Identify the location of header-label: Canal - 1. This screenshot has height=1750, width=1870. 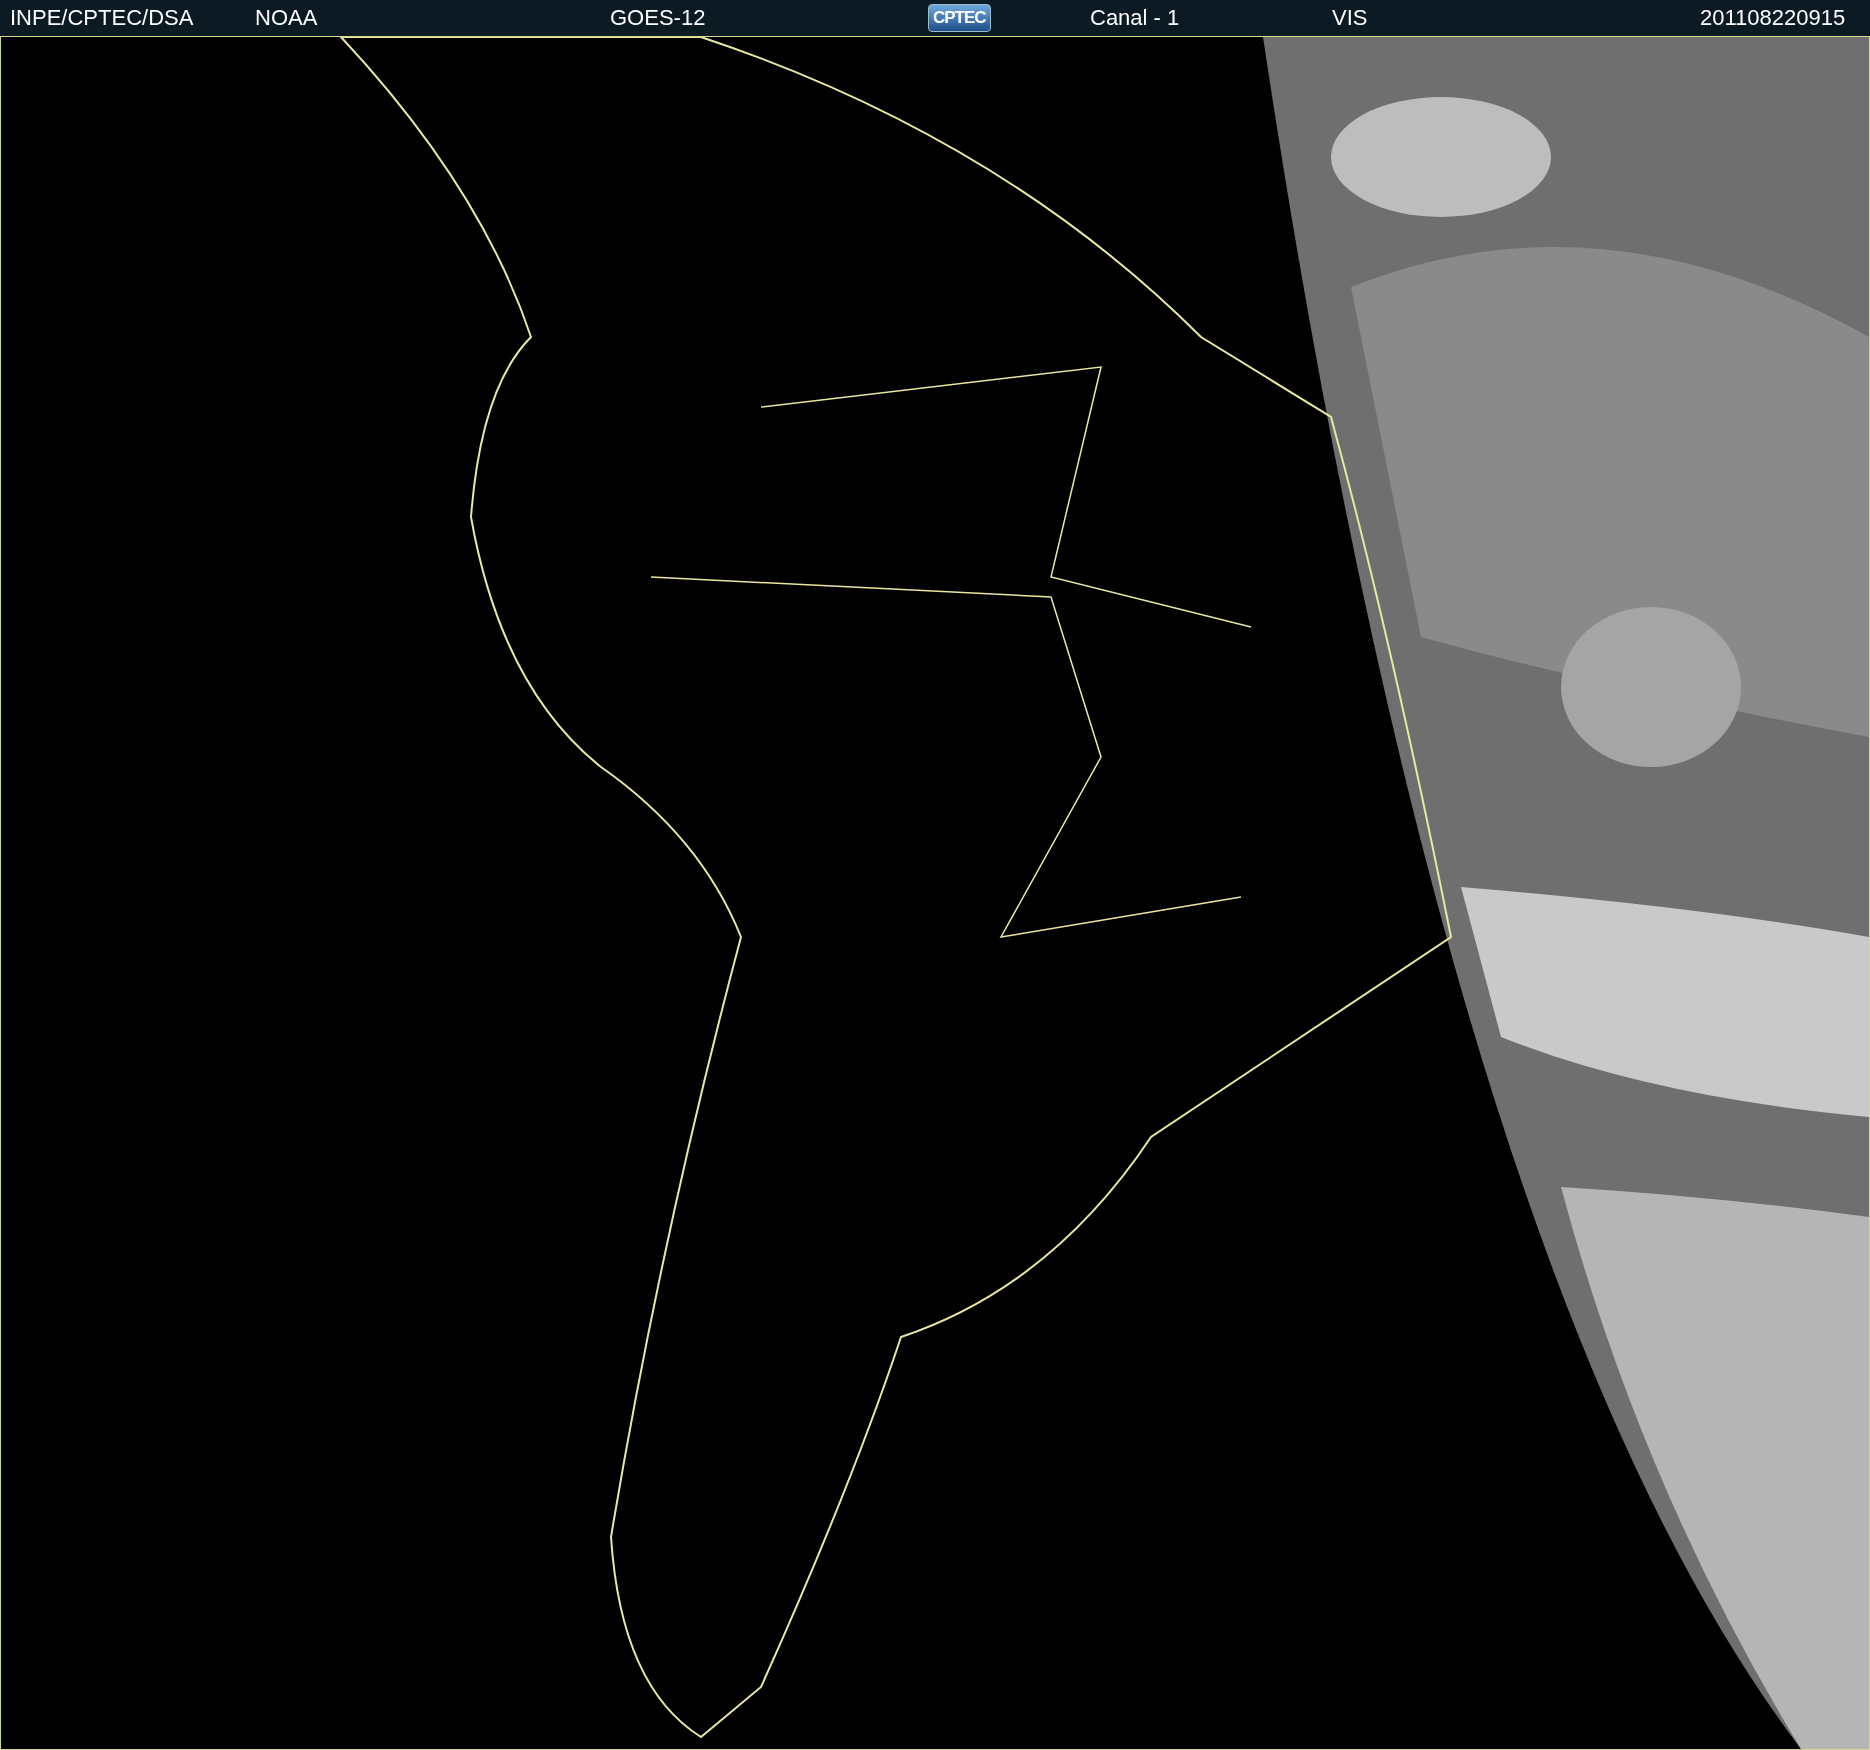
(1135, 18).